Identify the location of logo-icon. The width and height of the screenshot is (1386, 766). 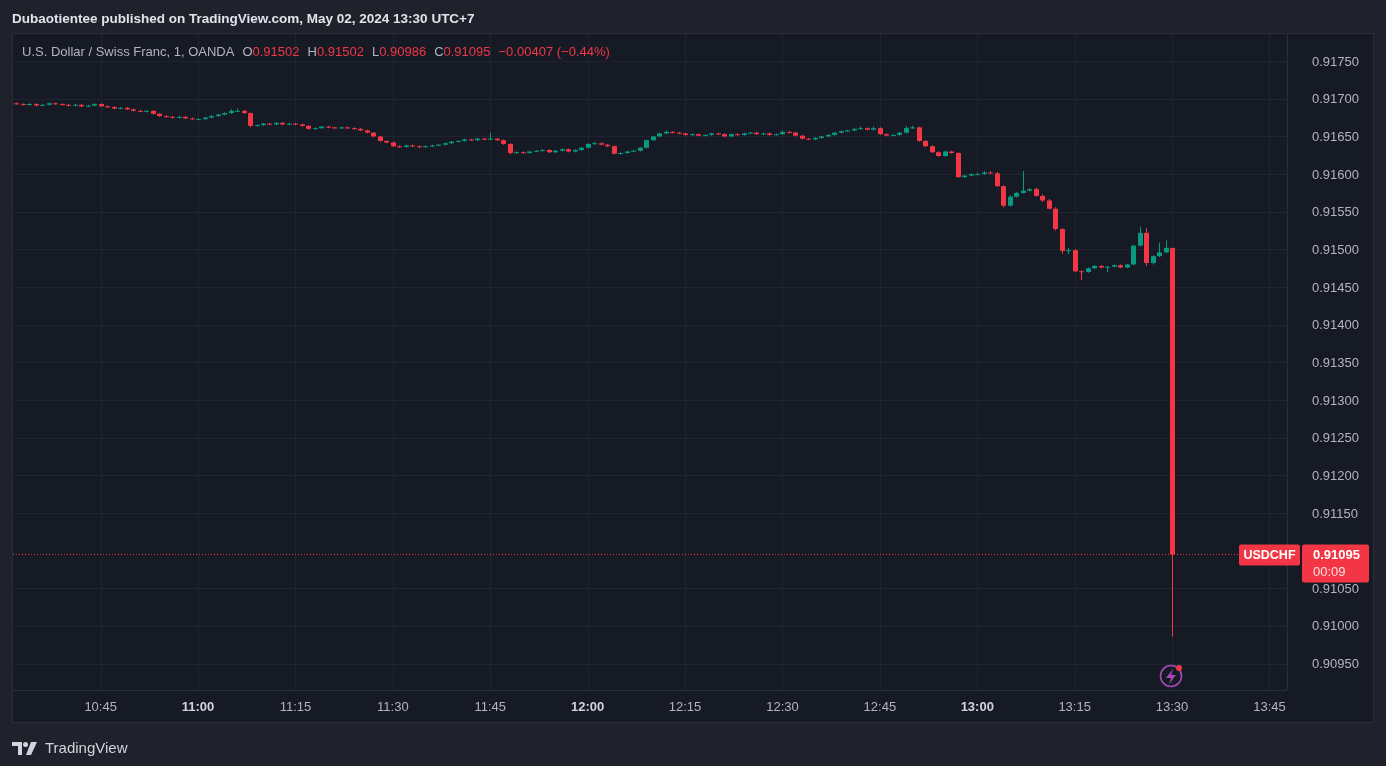
(24, 748).